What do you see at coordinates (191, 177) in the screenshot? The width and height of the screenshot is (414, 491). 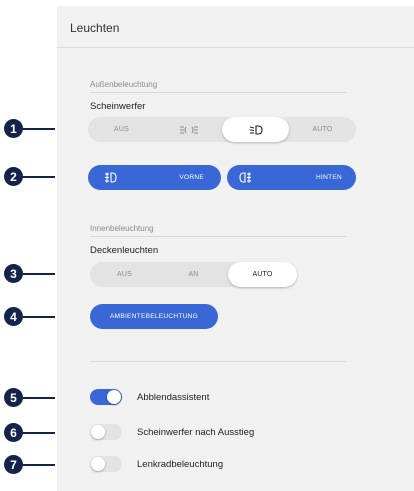 I see `front-fog-label: VORNE` at bounding box center [191, 177].